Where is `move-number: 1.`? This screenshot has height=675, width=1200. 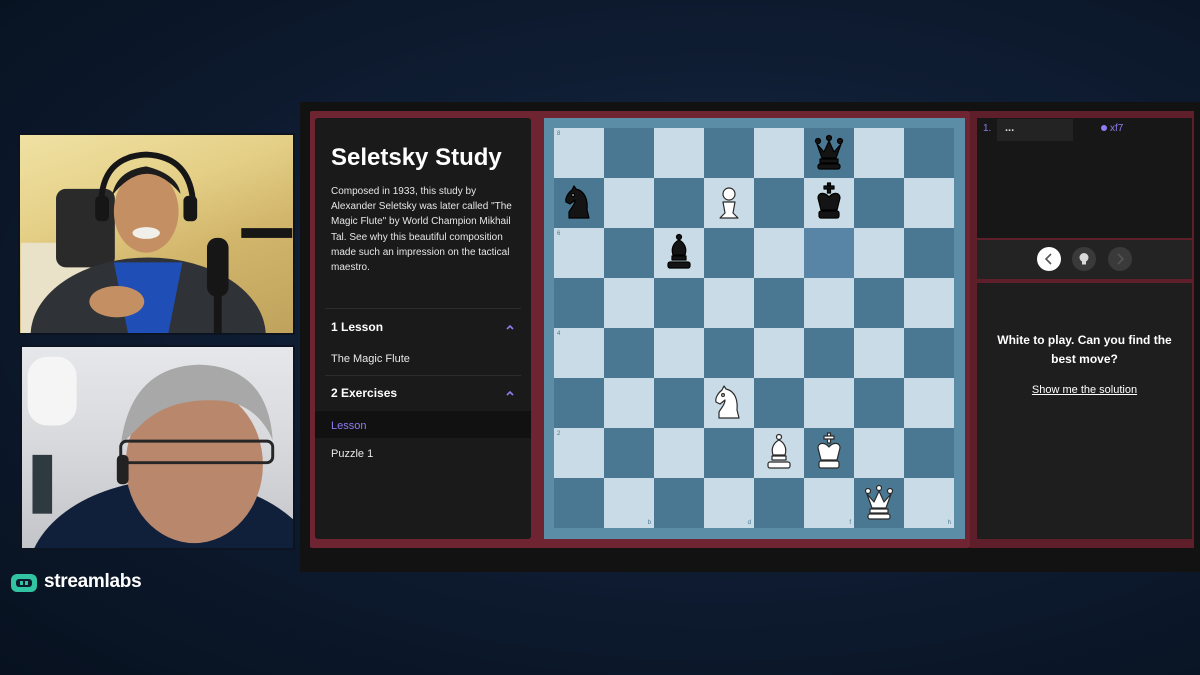 move-number: 1. is located at coordinates (987, 128).